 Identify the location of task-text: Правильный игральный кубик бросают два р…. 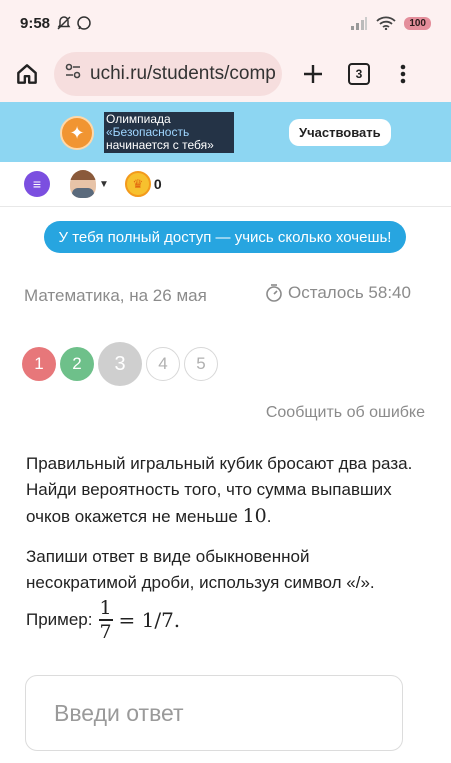
(219, 490).